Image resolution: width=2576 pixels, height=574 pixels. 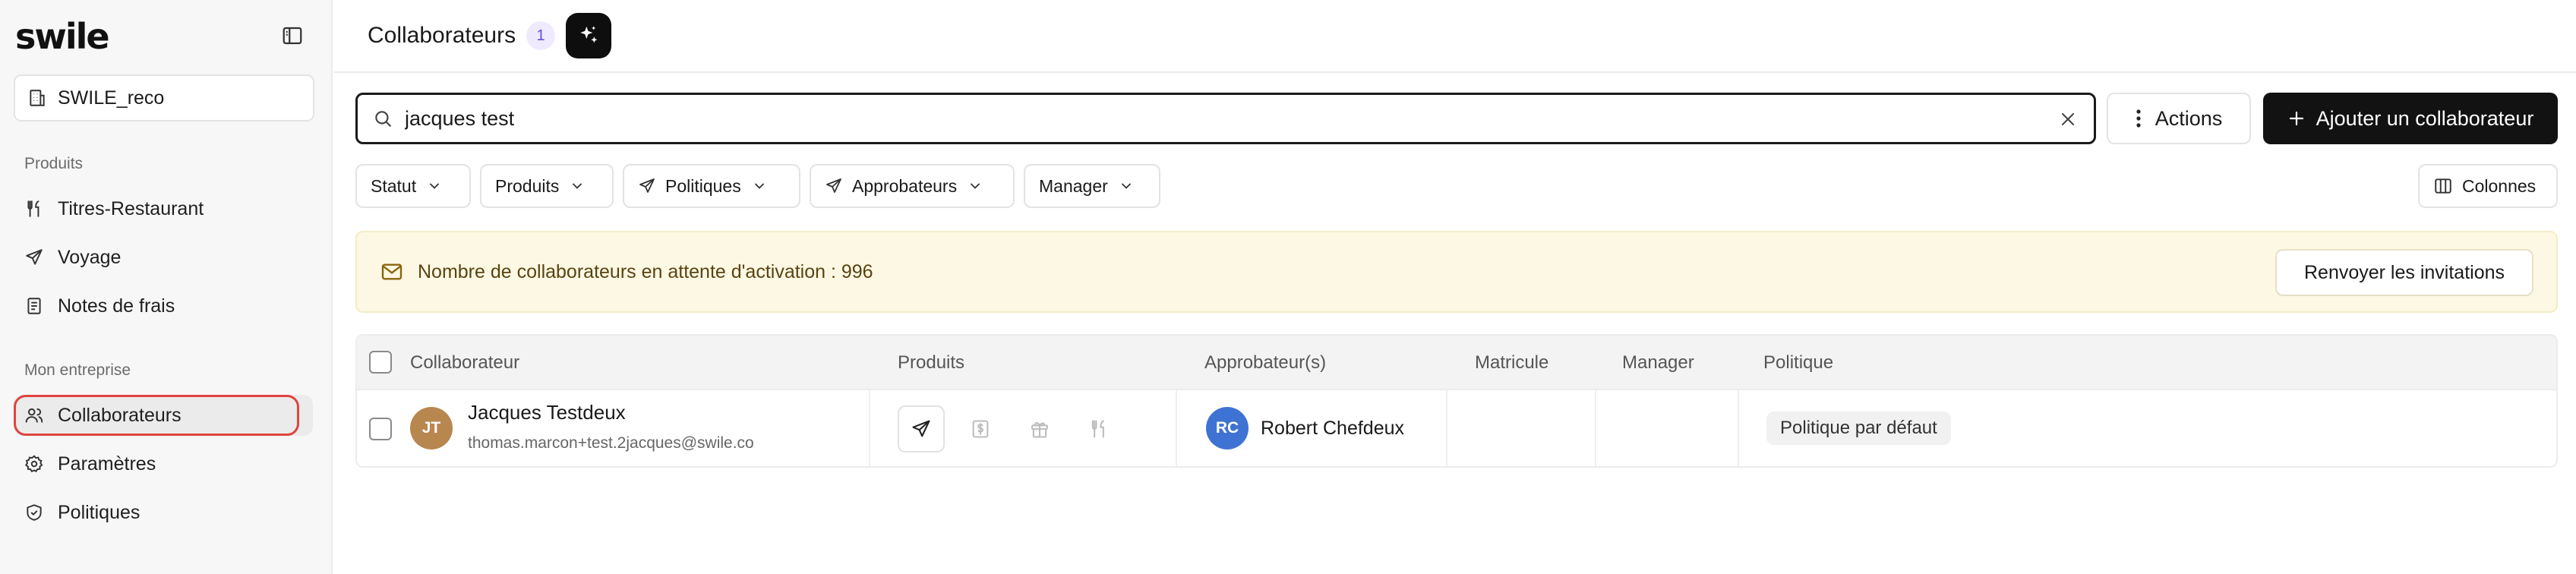 I want to click on product-gift, so click(x=1039, y=429).